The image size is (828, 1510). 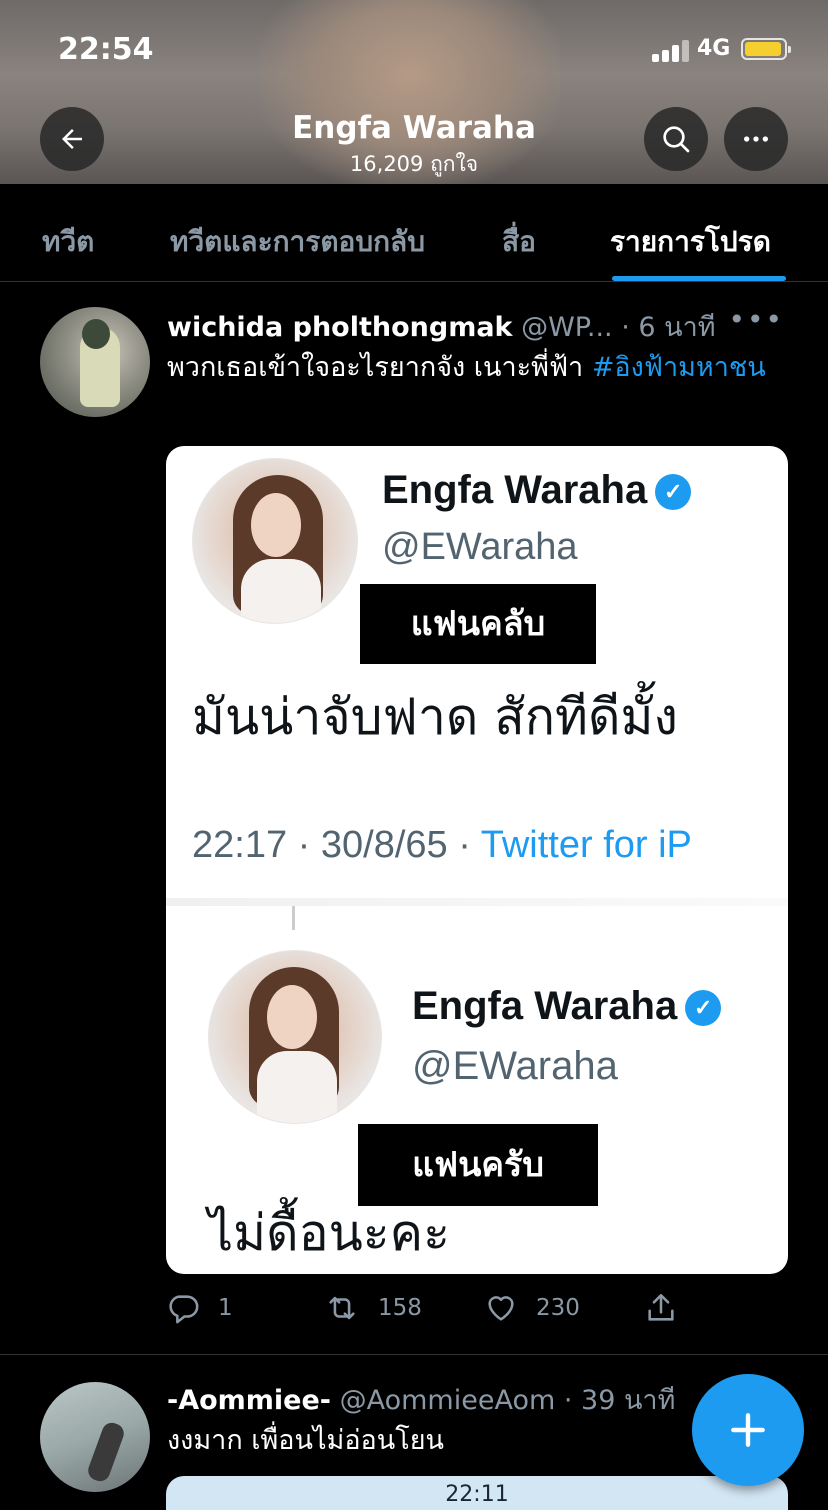 I want to click on thread-connector, so click(x=293, y=918).